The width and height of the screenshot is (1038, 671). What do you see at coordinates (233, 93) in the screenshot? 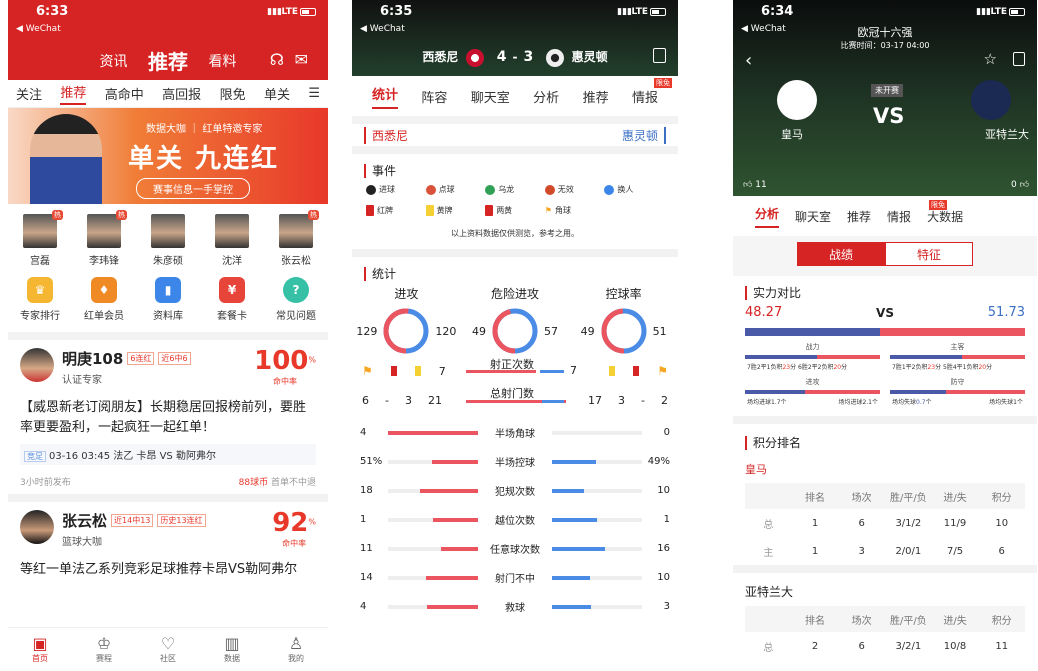
I see `tab-free: 限免` at bounding box center [233, 93].